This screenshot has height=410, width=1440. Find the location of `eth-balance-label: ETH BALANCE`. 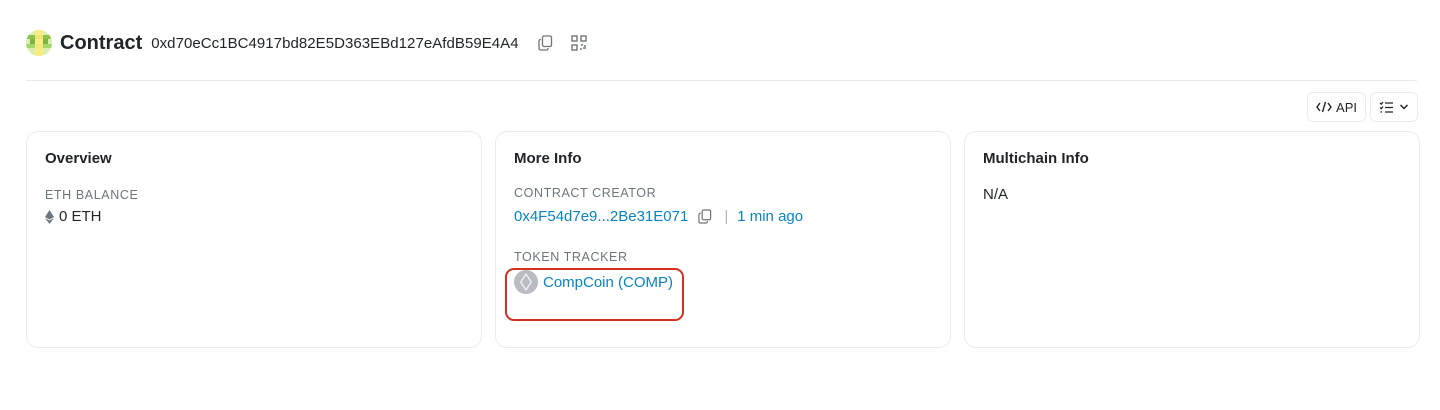

eth-balance-label: ETH BALANCE is located at coordinates (92, 195).